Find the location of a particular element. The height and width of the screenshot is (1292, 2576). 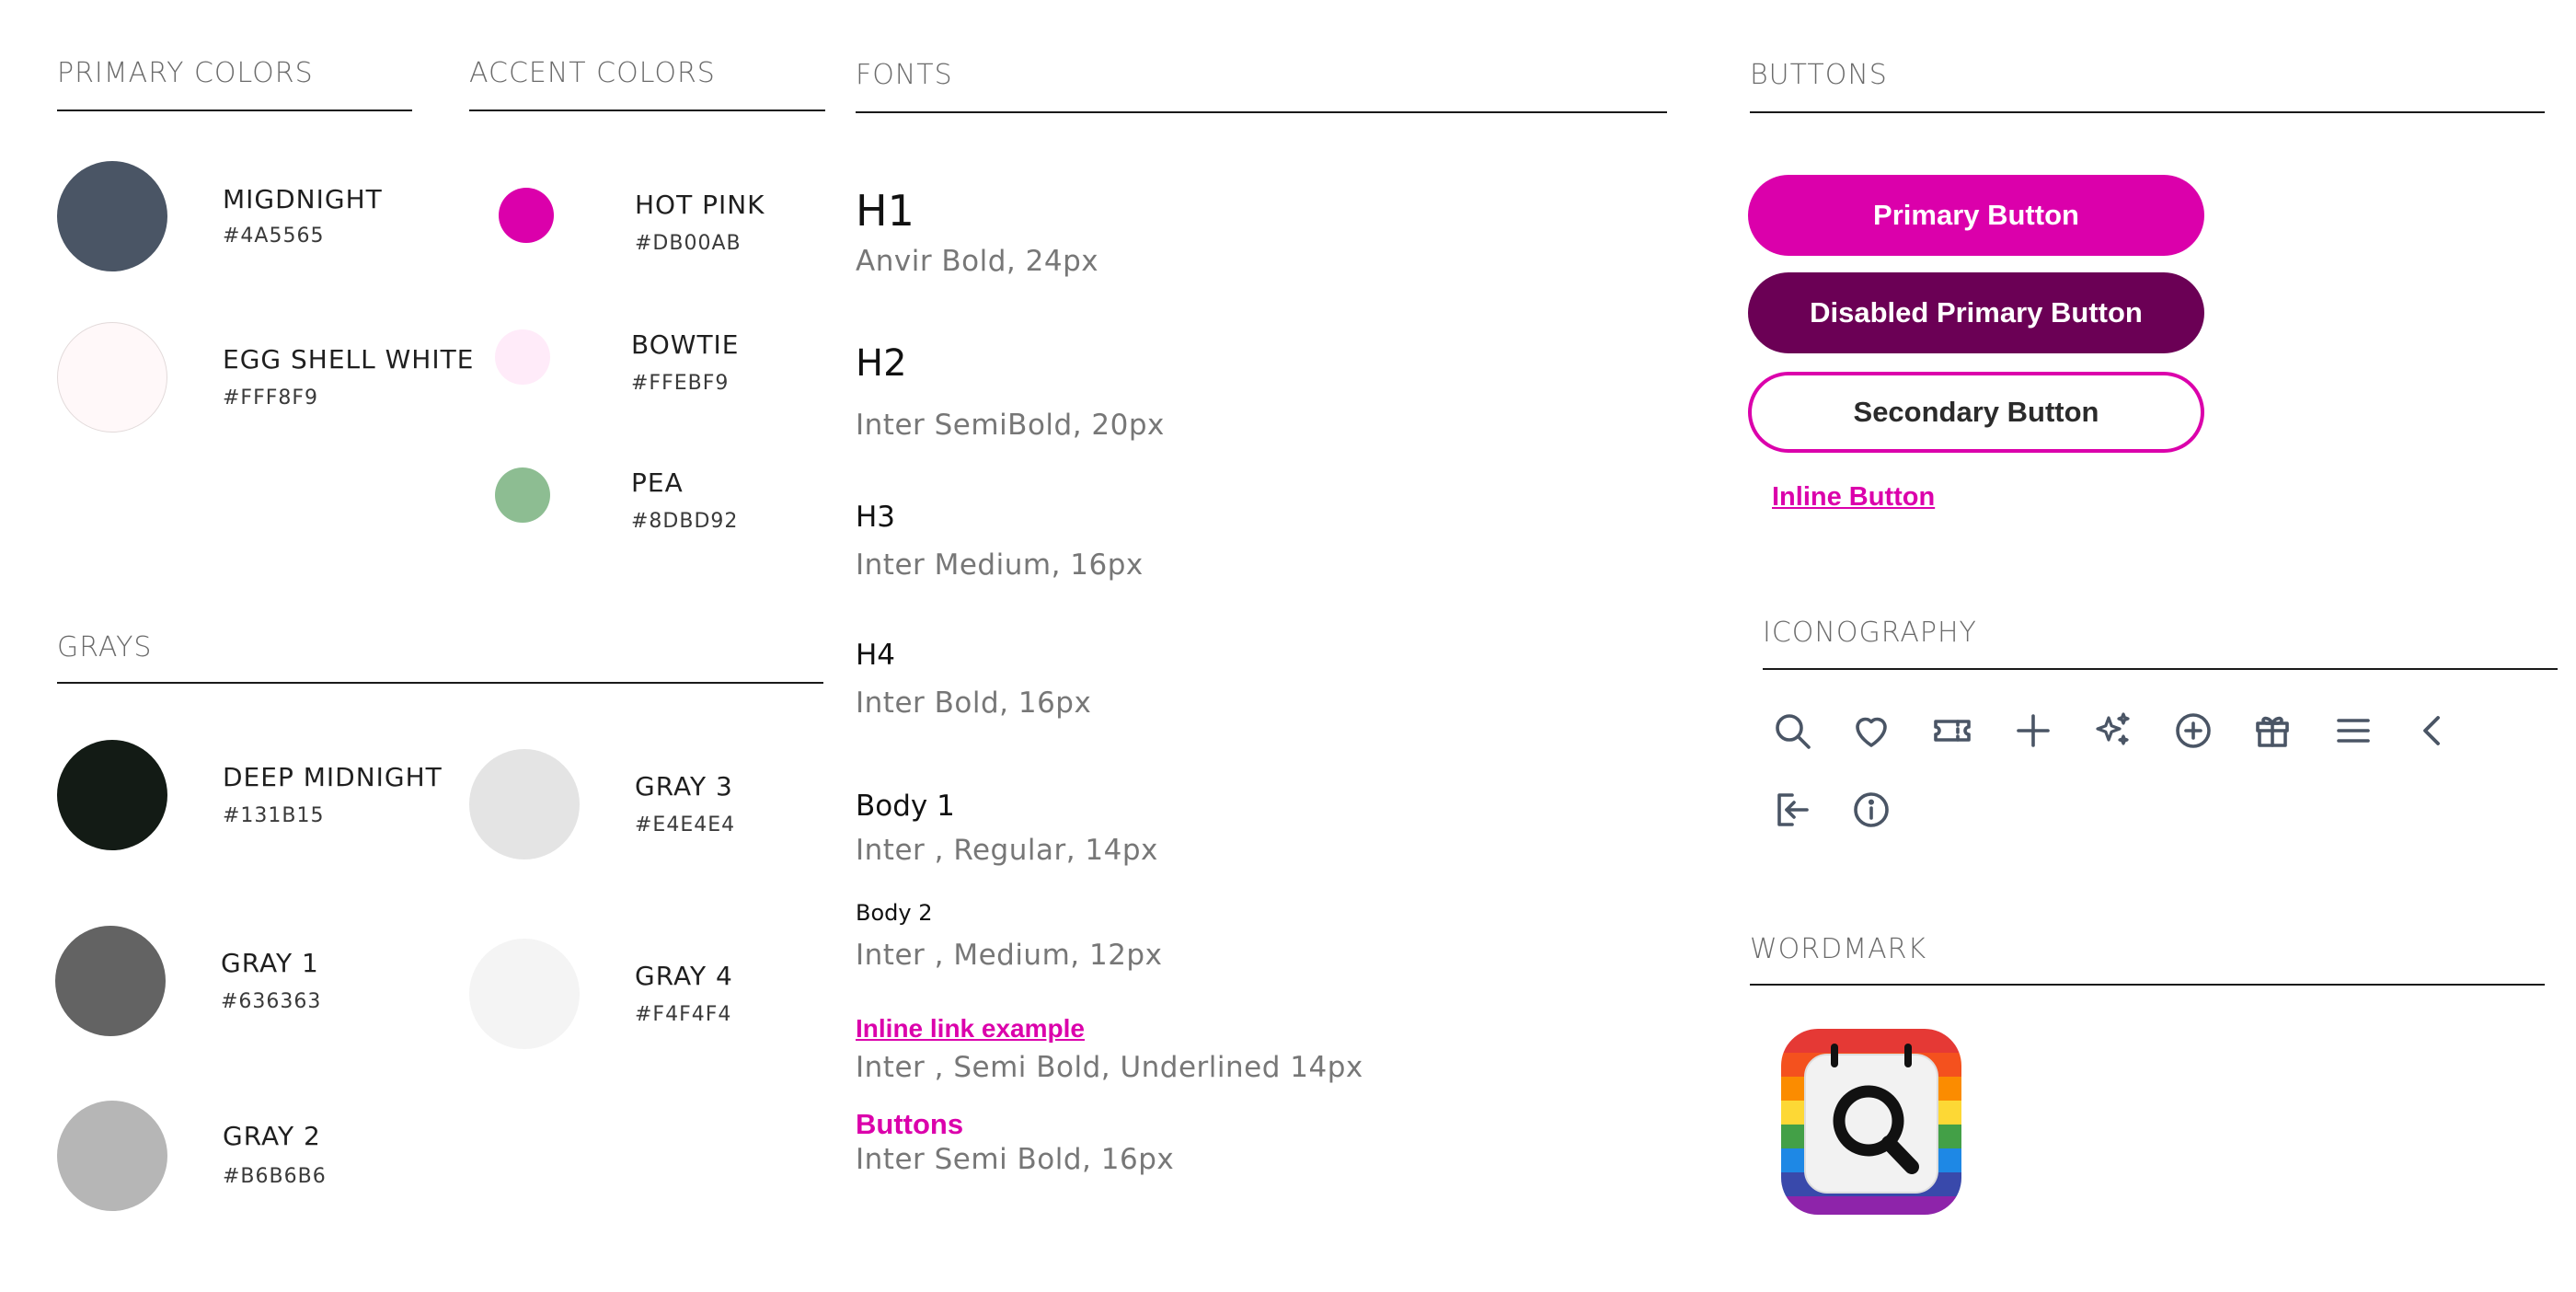

color-swatch-egg-shell-white is located at coordinates (112, 377).